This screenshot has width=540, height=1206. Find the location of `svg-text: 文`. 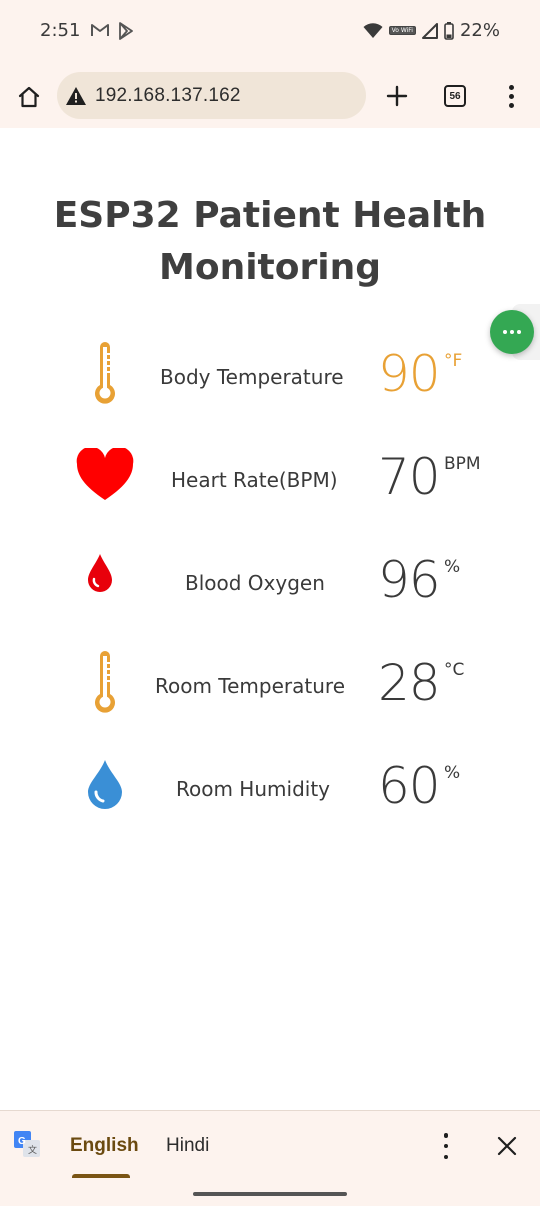

svg-text: 文 is located at coordinates (32, 1150).